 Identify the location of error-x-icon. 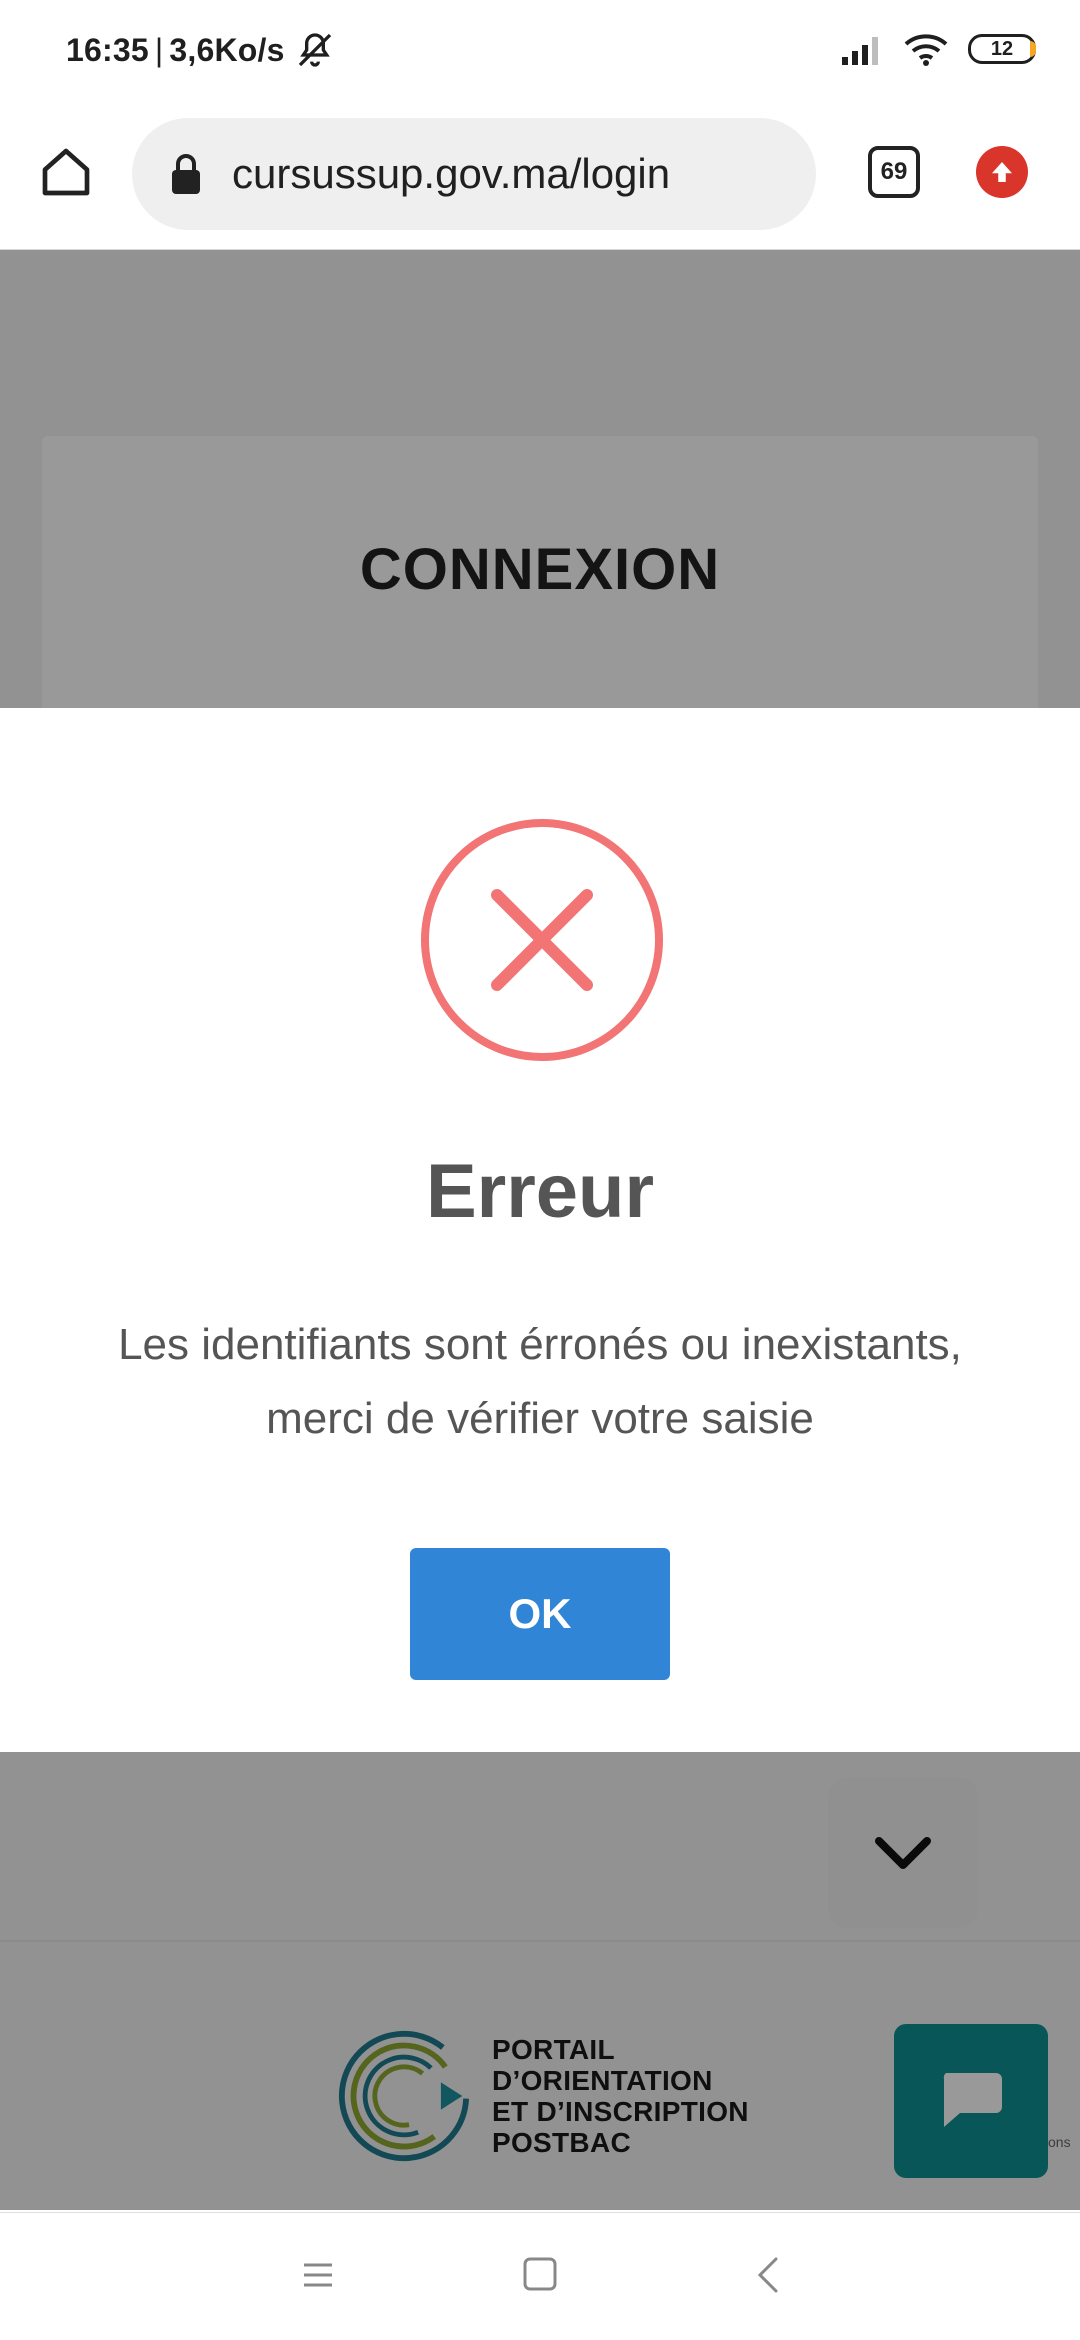
(542, 940).